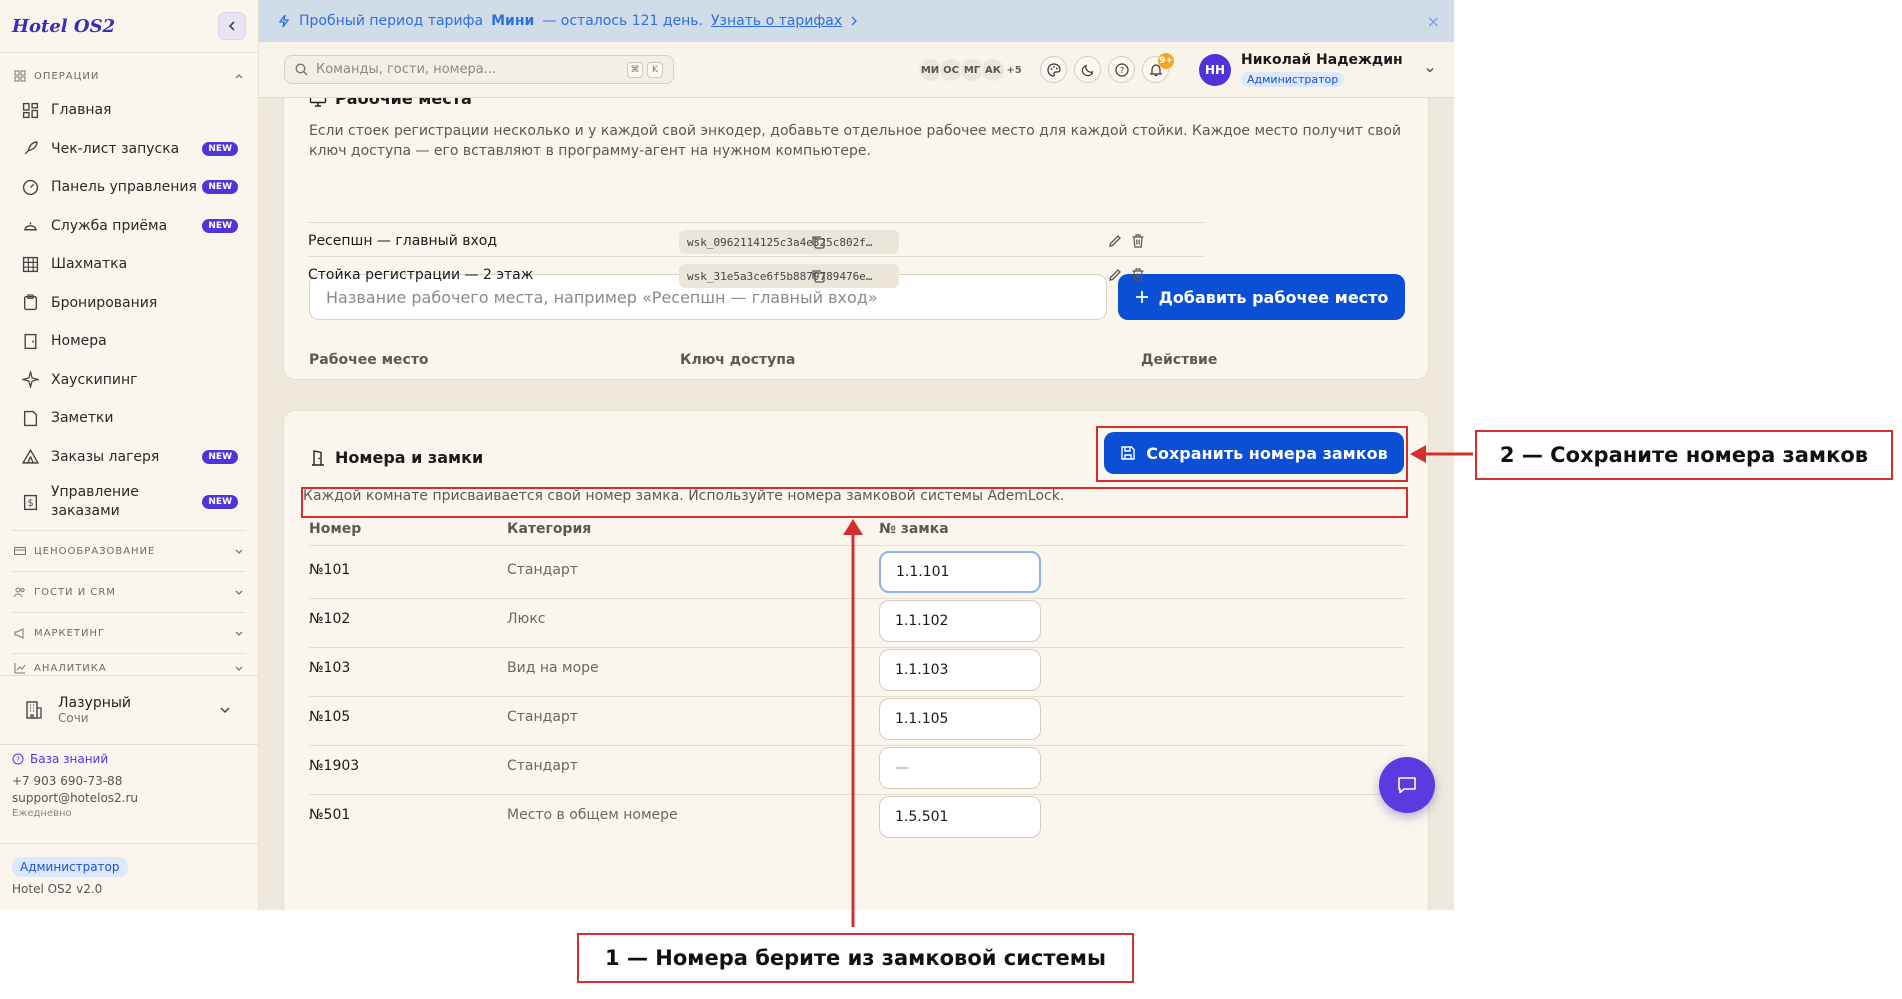 The image size is (1902, 999). What do you see at coordinates (132, 759) in the screenshot?
I see `knowledge-base-link: ? База знаний` at bounding box center [132, 759].